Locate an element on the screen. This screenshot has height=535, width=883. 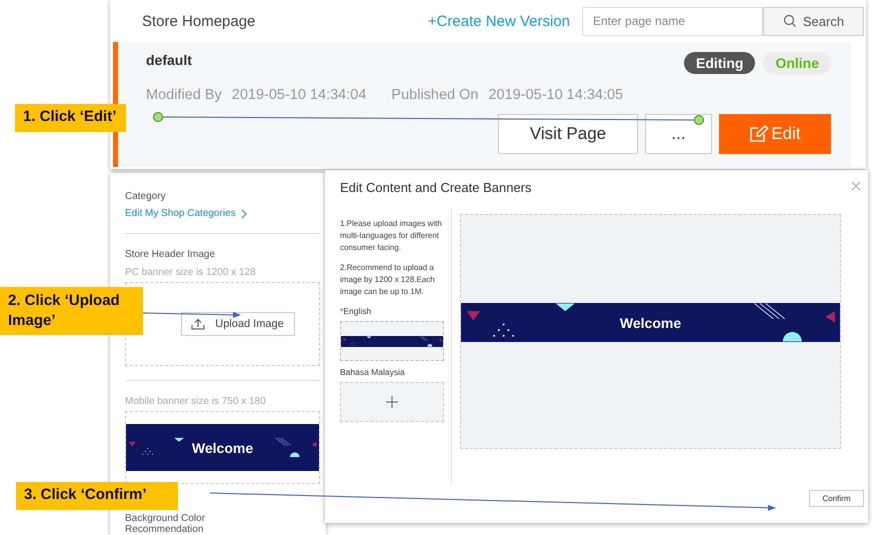
plus-icon is located at coordinates (392, 402).